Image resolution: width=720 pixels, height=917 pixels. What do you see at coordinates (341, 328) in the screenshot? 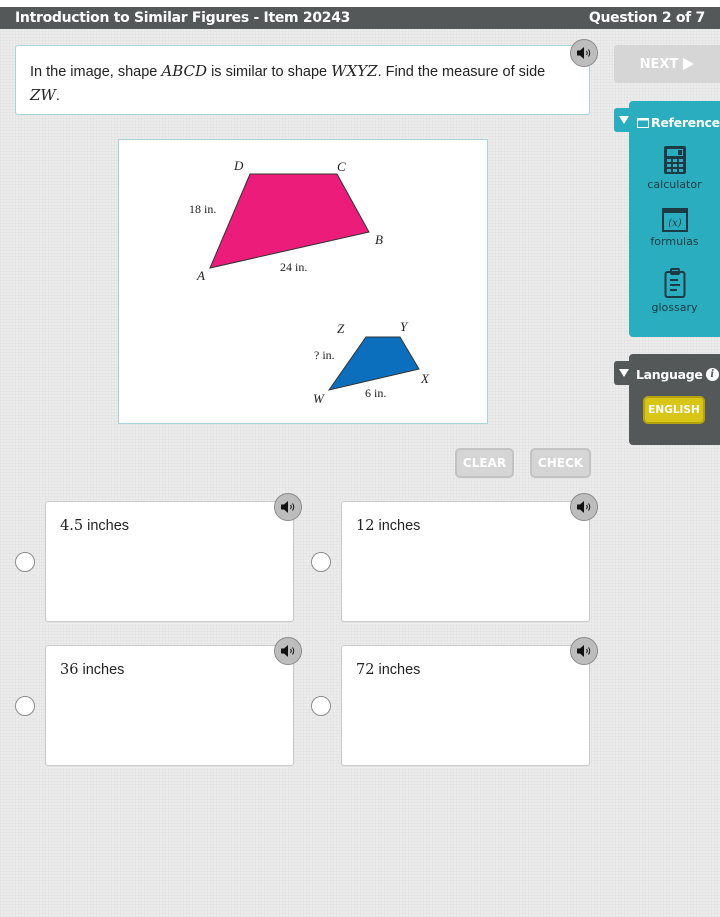
I see `vertex-label-z: Z` at bounding box center [341, 328].